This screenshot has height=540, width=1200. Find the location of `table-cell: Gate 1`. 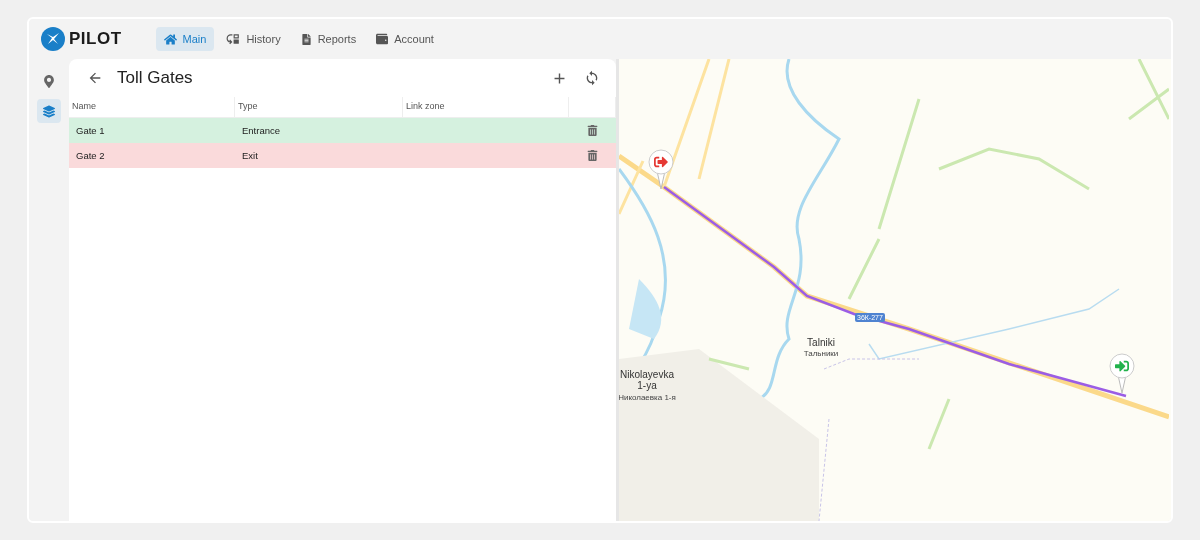

table-cell: Gate 1 is located at coordinates (152, 130).